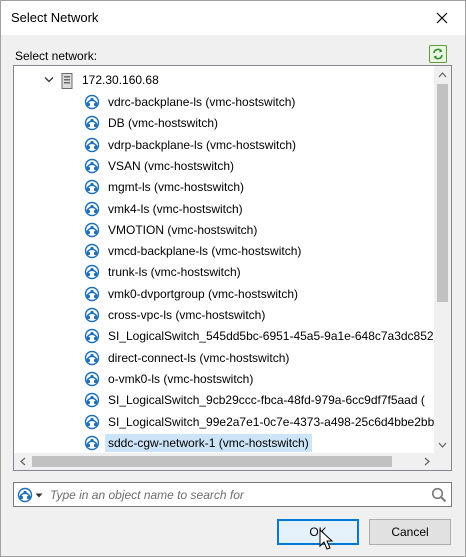 The height and width of the screenshot is (557, 466). I want to click on chevron-right-icon, so click(427, 461).